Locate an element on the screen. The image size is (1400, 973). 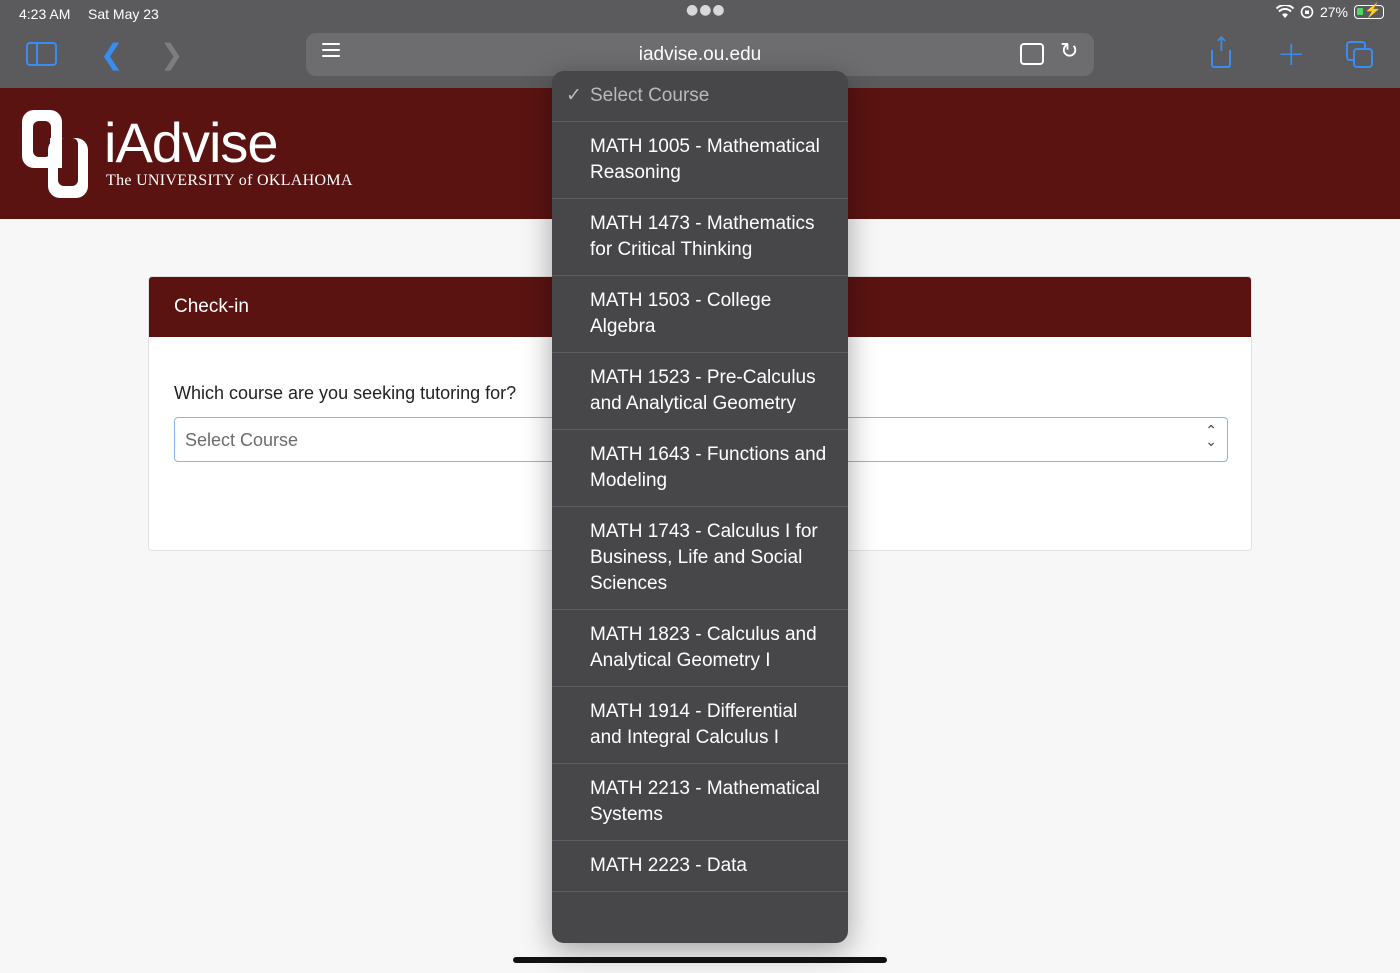
dropdown-option: MATH 1643 - Functions and Modeling is located at coordinates (700, 468).